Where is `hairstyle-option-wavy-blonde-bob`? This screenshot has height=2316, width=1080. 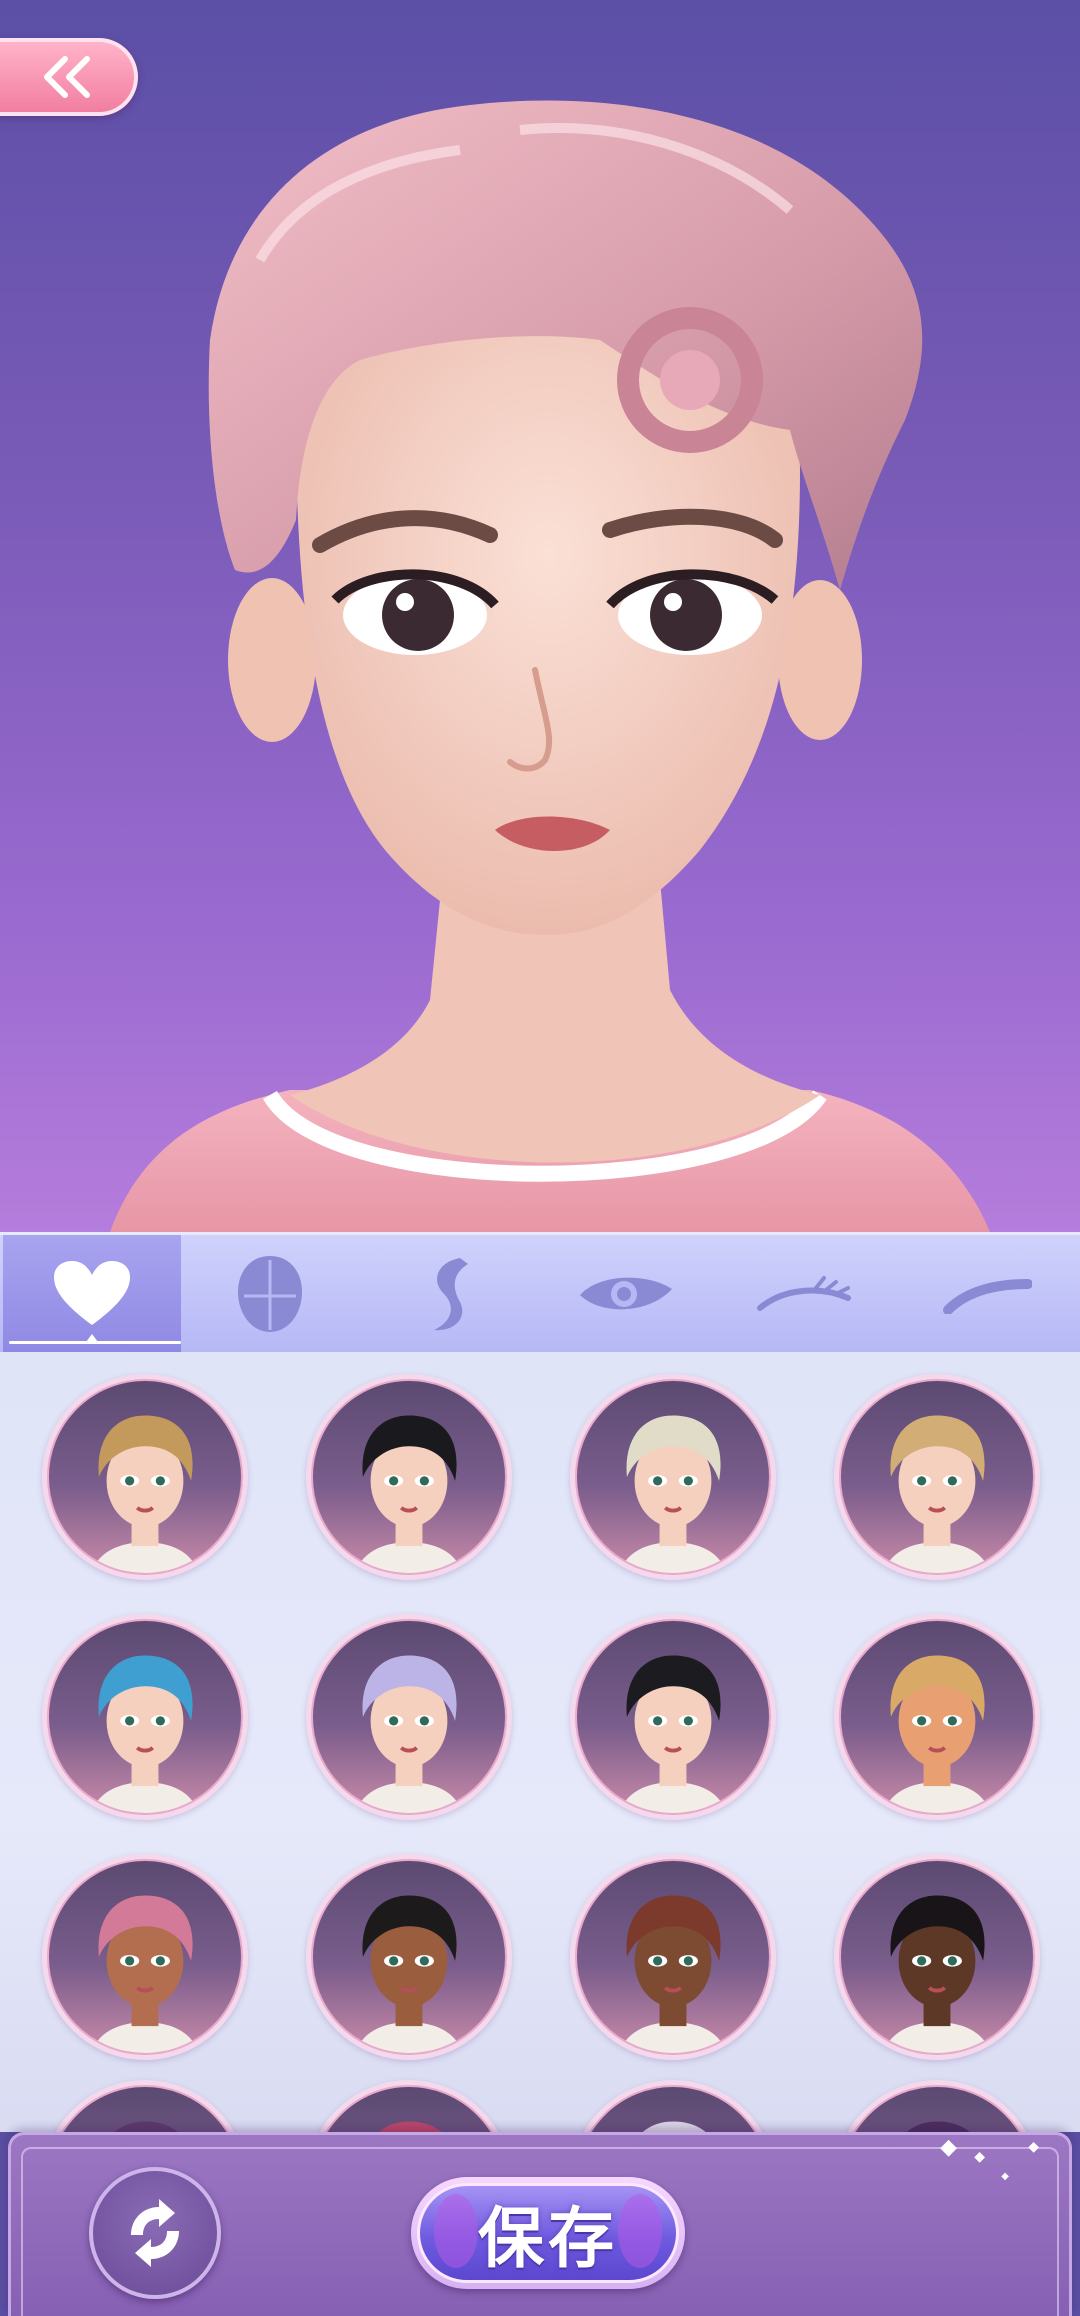 hairstyle-option-wavy-blonde-bob is located at coordinates (937, 1477).